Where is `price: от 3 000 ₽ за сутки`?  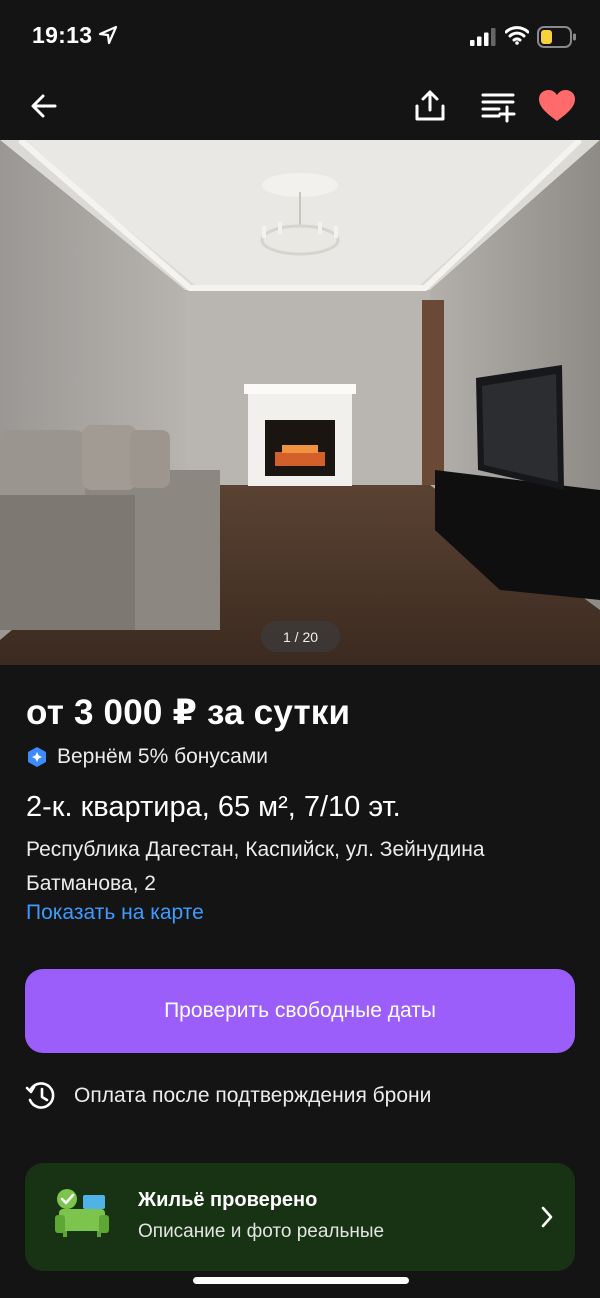
price: от 3 000 ₽ за сутки is located at coordinates (188, 712).